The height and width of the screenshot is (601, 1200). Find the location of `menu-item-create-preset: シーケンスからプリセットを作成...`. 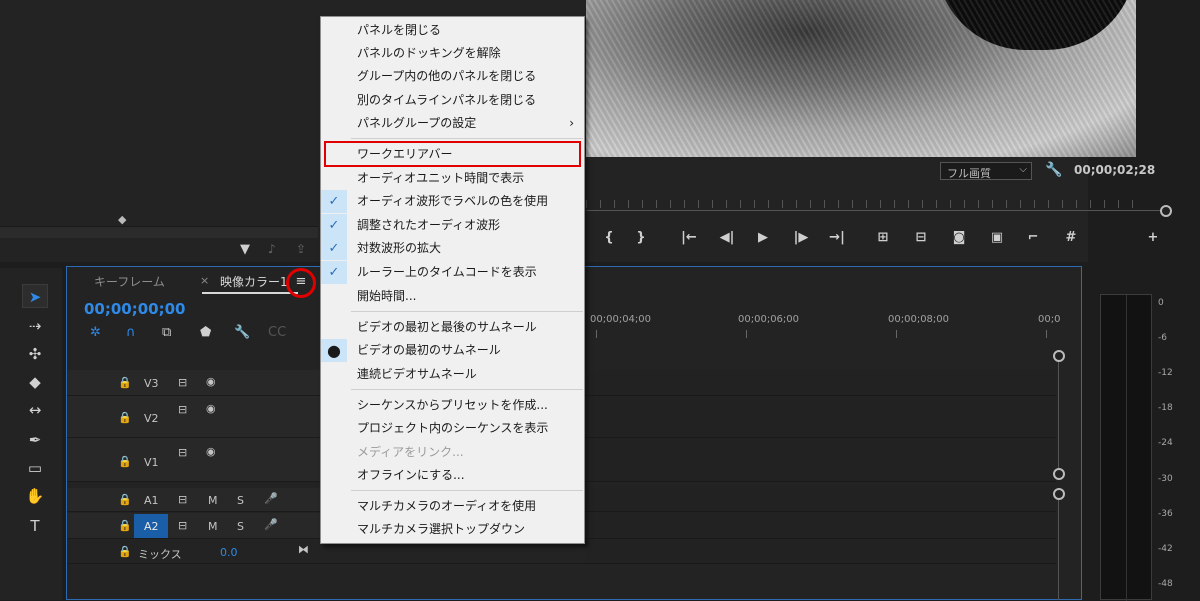

menu-item-create-preset: シーケンスからプリセットを作成... is located at coordinates (452, 405).